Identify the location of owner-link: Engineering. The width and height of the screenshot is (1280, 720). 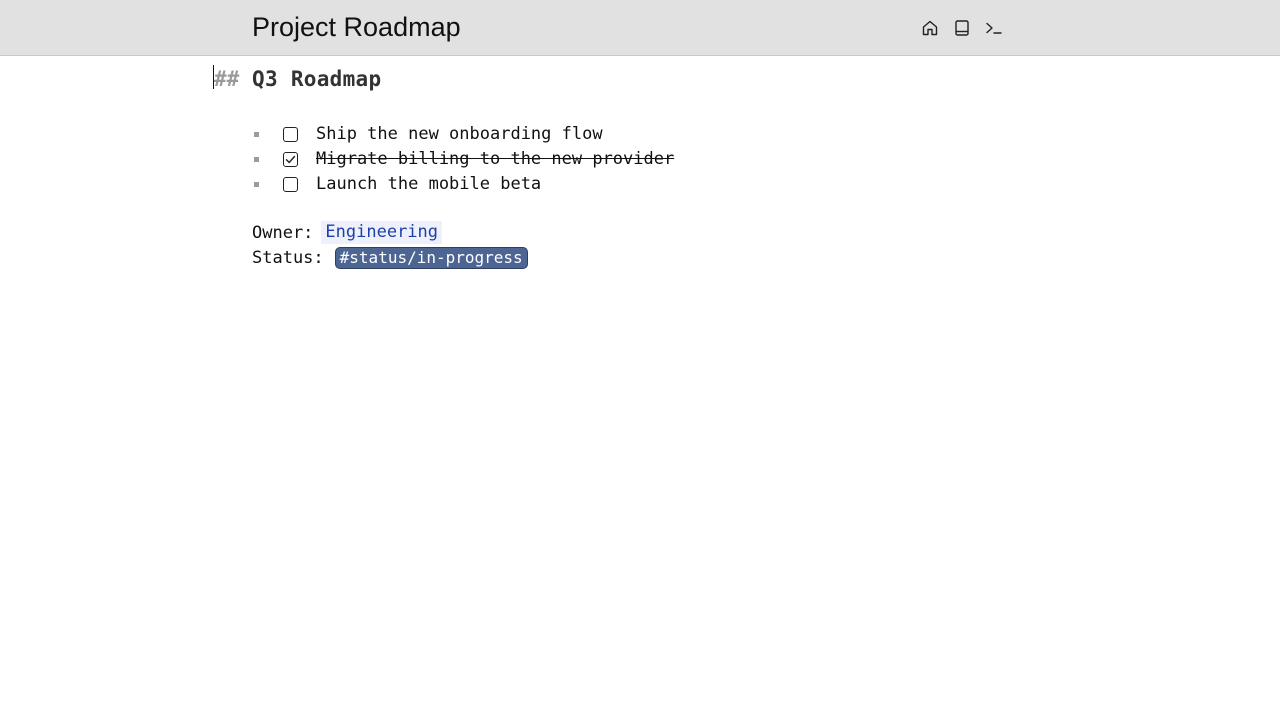
(382, 232).